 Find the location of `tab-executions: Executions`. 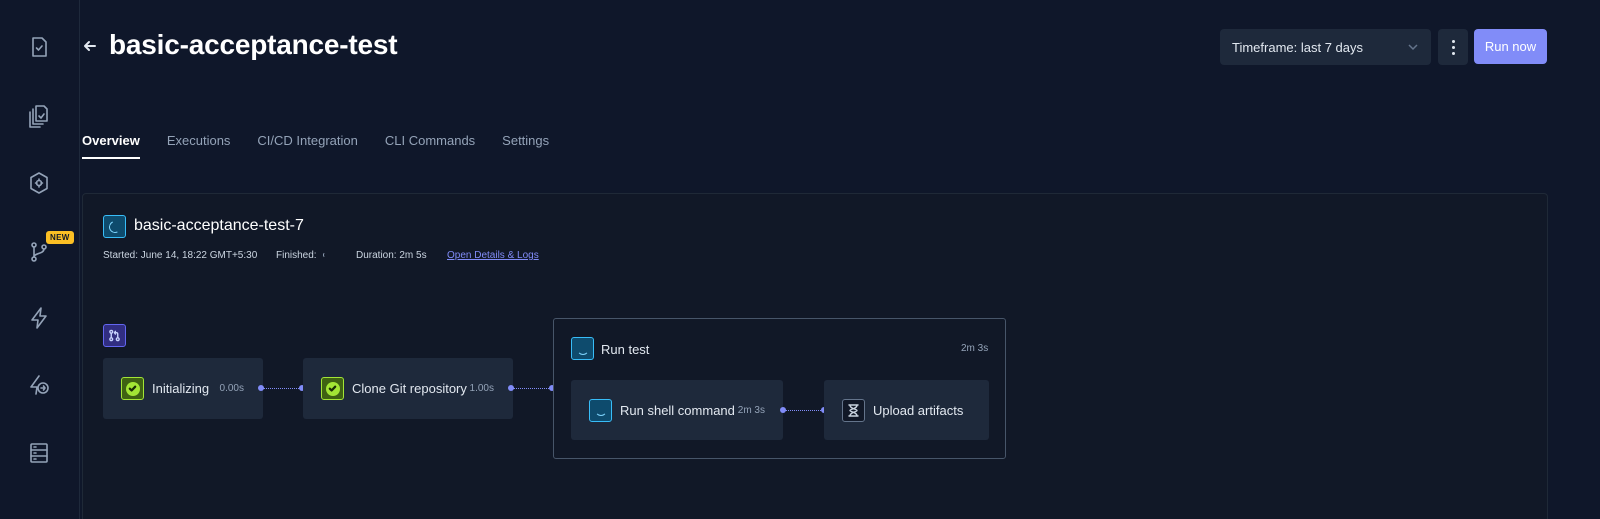

tab-executions: Executions is located at coordinates (199, 146).